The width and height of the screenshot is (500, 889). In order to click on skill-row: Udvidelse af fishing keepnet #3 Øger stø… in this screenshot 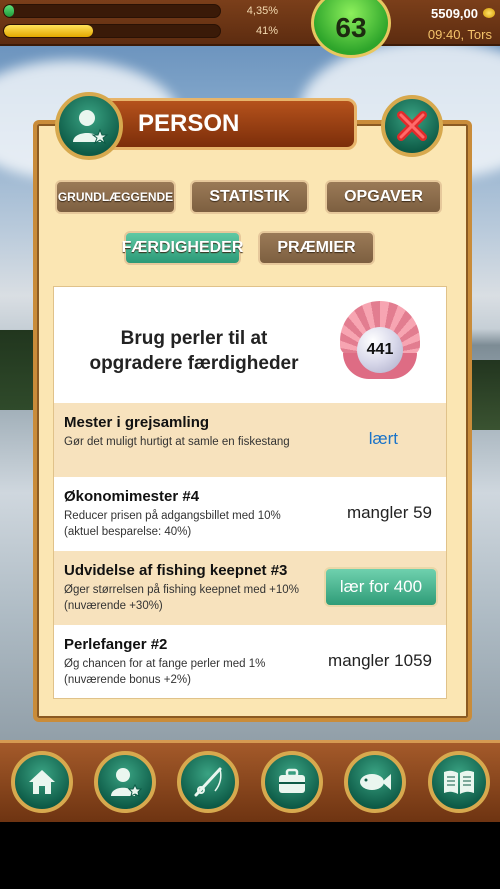, I will do `click(250, 588)`.